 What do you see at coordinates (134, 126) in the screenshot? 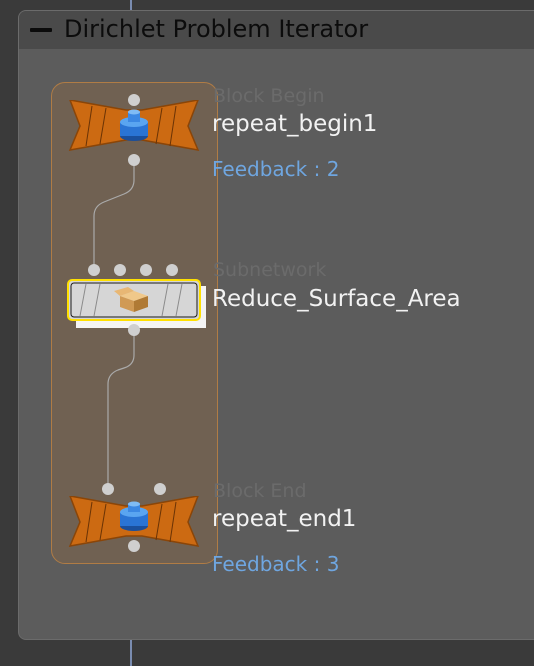
I see `repeat-begin-node` at bounding box center [134, 126].